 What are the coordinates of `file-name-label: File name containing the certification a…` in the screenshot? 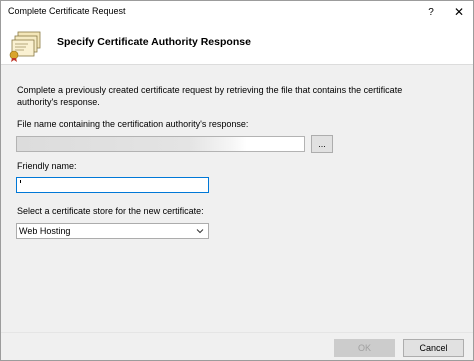 It's located at (133, 124).